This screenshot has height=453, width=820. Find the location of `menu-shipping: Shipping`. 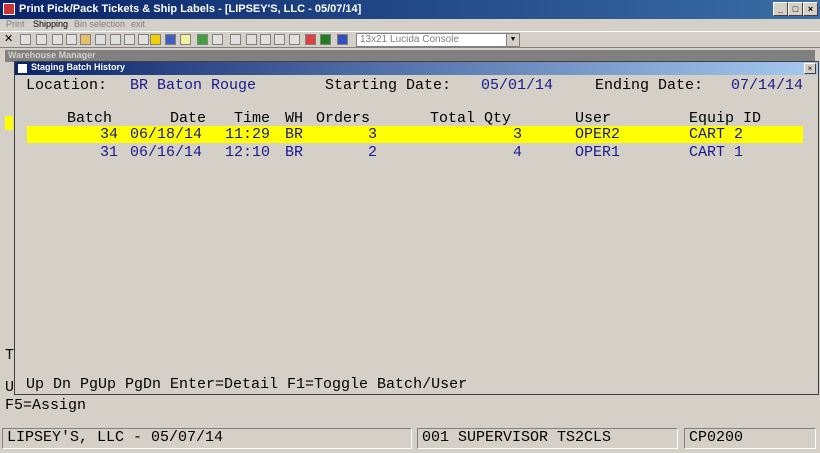

menu-shipping: Shipping is located at coordinates (50, 24).